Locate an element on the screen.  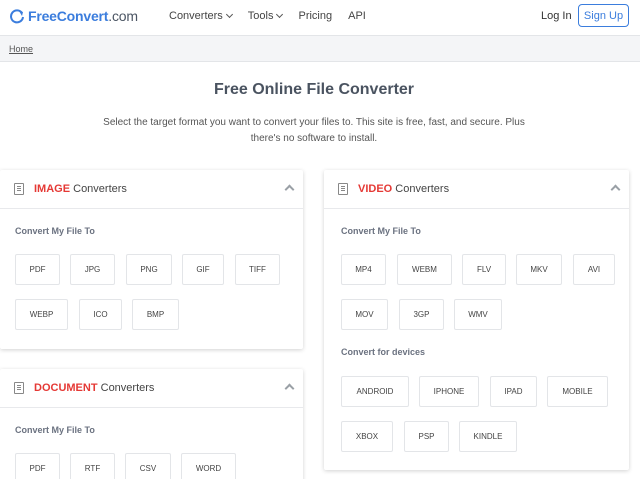
format-button-tiff: TIFF is located at coordinates (257, 269).